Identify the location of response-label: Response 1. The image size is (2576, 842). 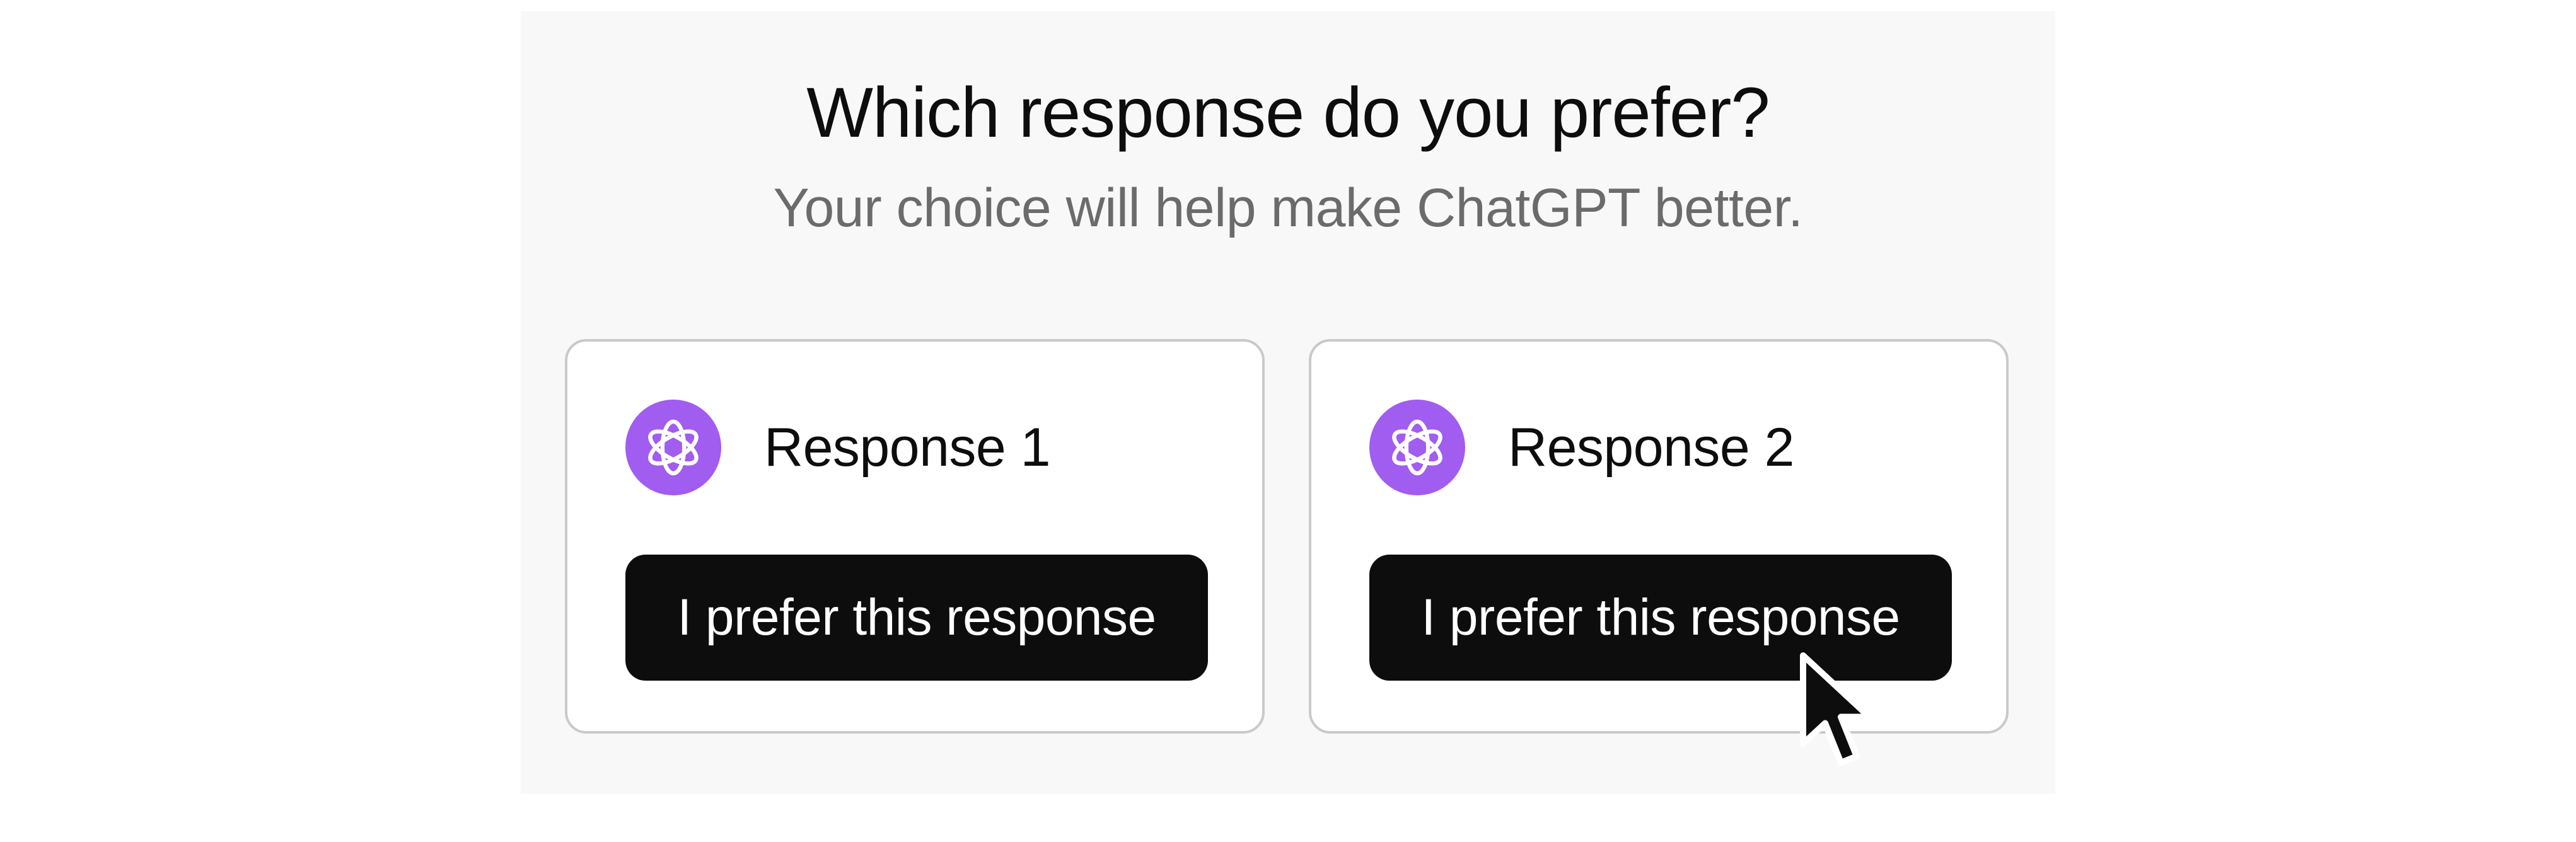
(907, 447).